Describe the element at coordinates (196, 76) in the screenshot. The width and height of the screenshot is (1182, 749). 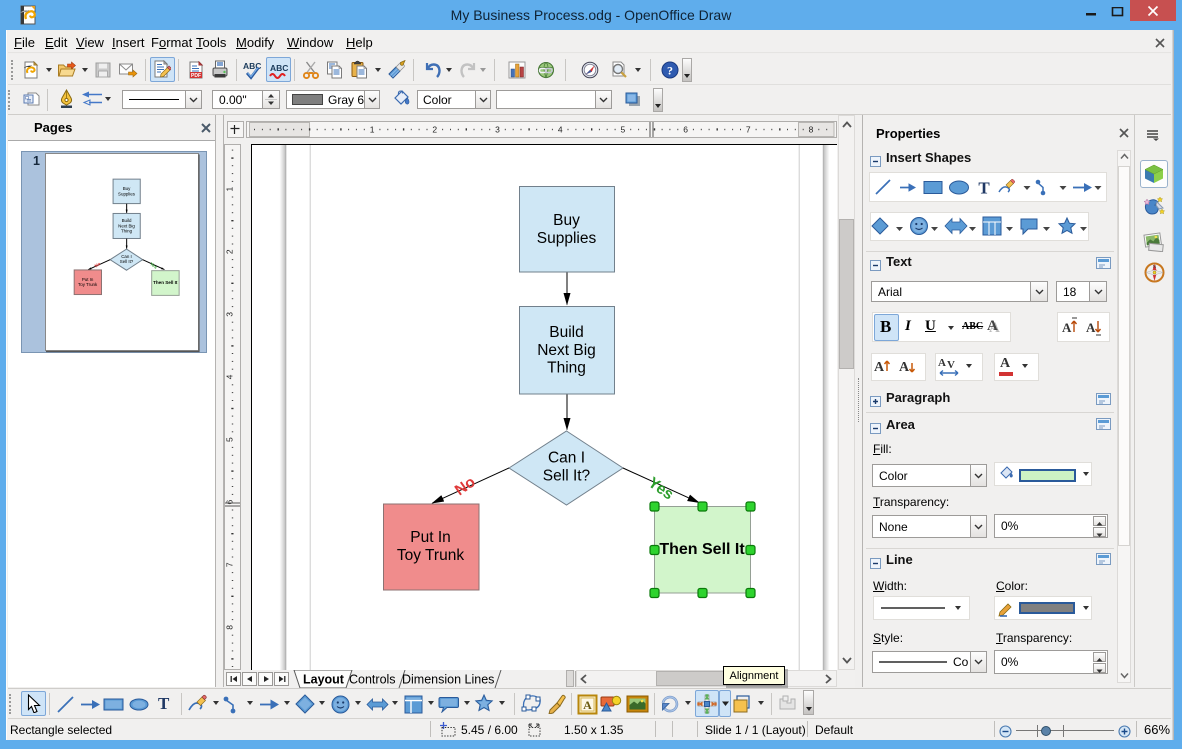
I see `svg-text: PDF` at that location.